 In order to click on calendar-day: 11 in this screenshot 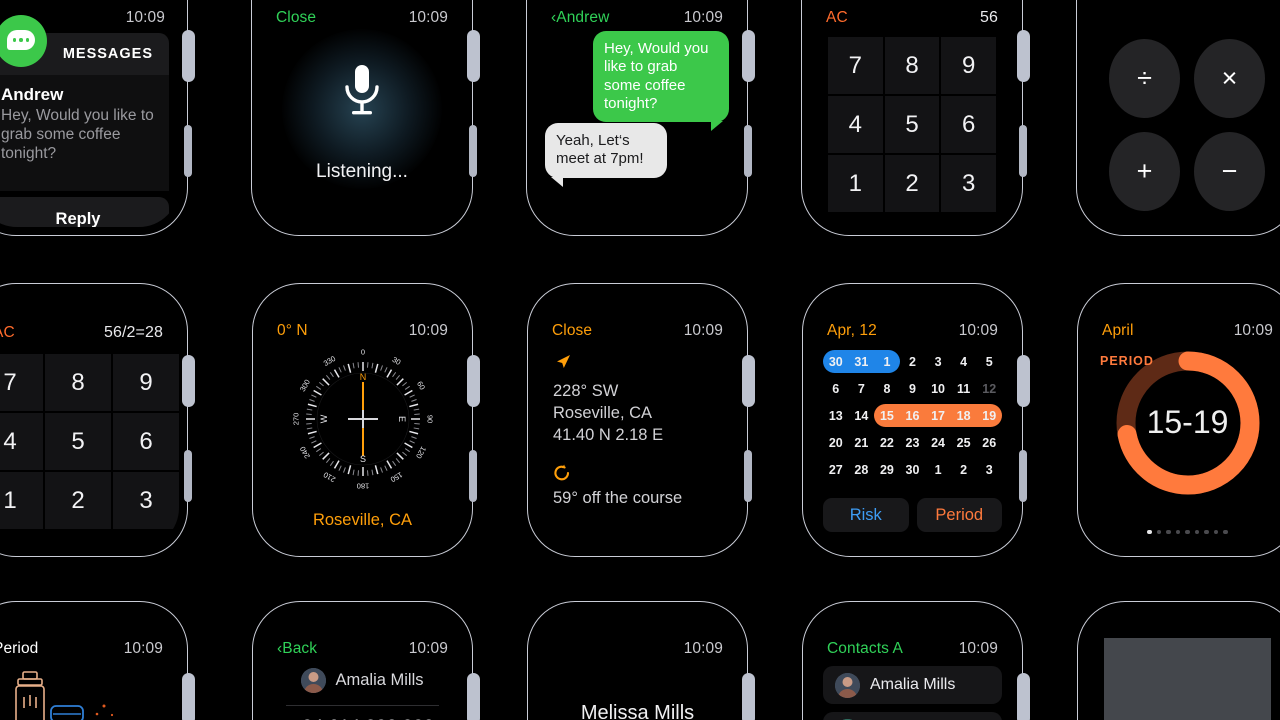, I will do `click(964, 388)`.